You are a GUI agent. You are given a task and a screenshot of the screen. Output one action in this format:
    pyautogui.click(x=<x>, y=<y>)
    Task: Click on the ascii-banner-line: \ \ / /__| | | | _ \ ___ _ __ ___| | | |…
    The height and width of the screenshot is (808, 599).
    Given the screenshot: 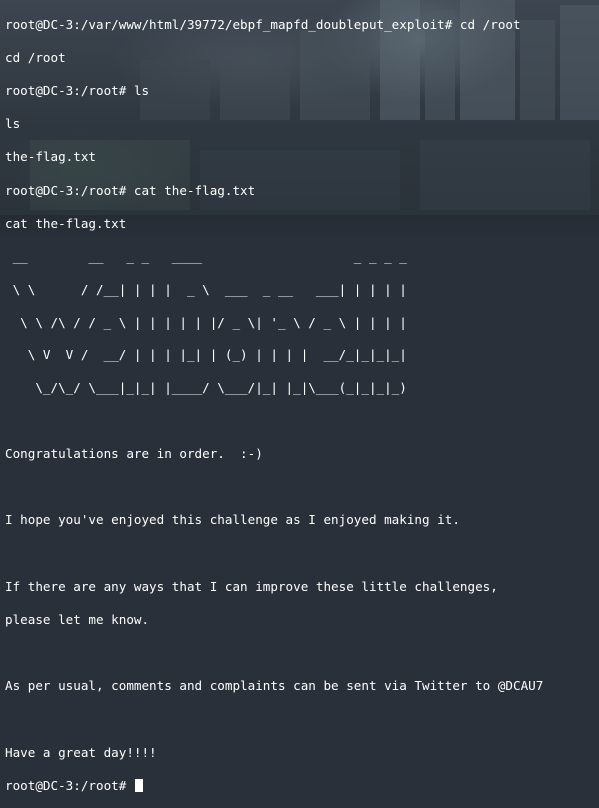 What is the action you would take?
    pyautogui.click(x=206, y=289)
    